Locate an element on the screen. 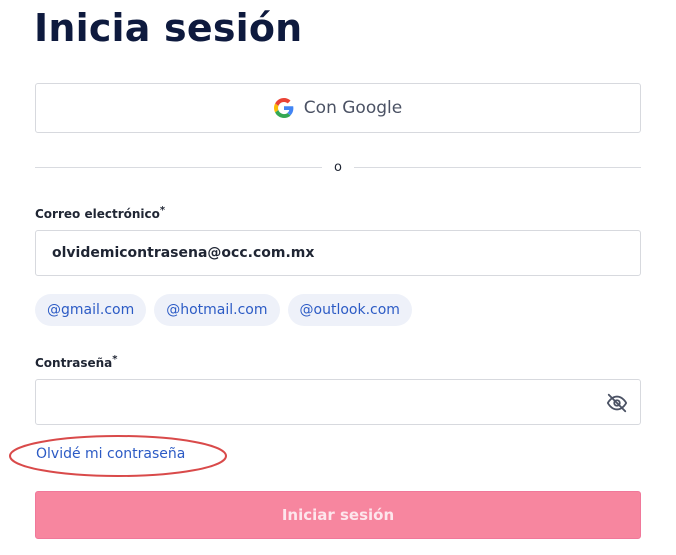  login-submit-button: Iniciar sesión is located at coordinates (338, 515).